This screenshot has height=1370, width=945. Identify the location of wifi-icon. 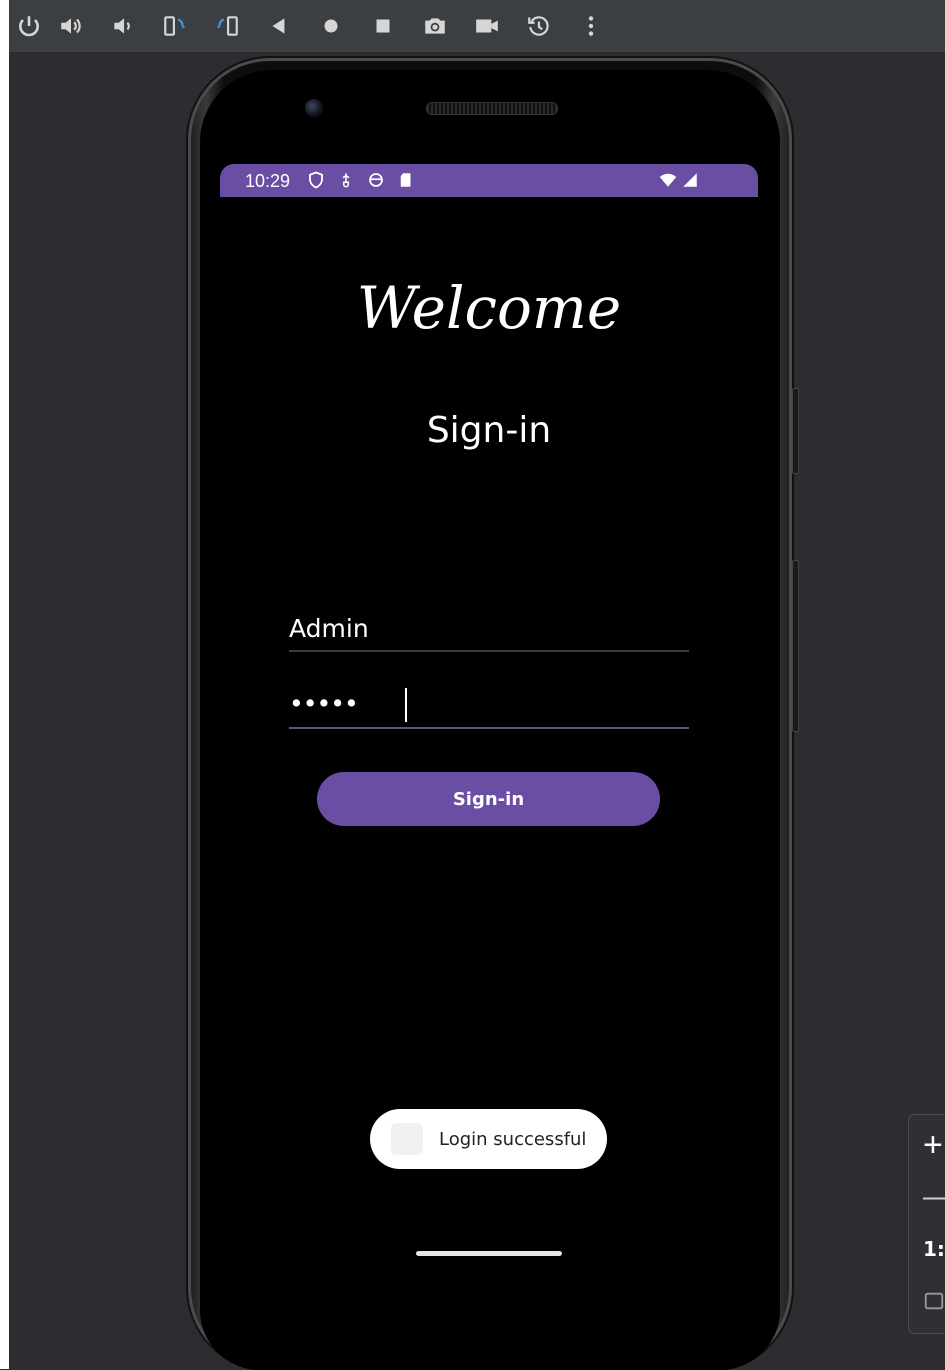
(668, 180).